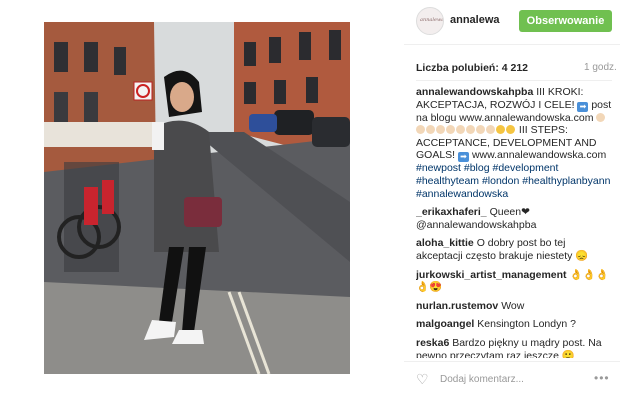 The height and width of the screenshot is (395, 620). I want to click on post-header: annalewandowska annalewa Obserwowanie, so click(512, 22).